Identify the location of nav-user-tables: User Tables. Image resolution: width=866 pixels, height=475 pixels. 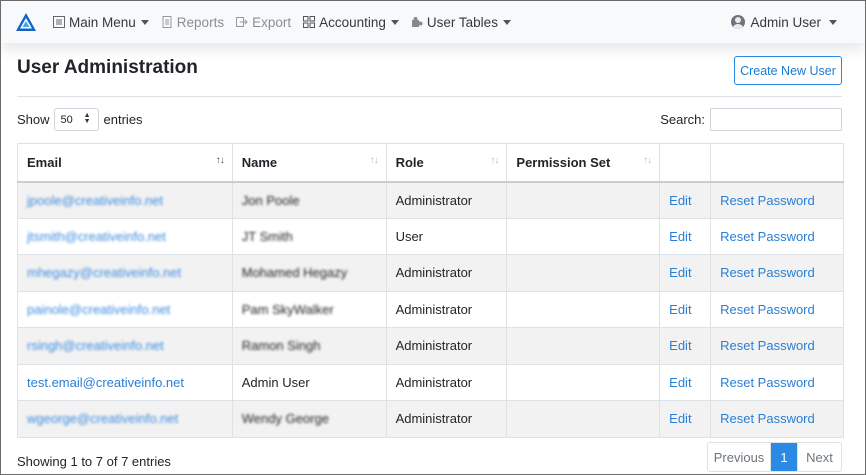
(461, 22).